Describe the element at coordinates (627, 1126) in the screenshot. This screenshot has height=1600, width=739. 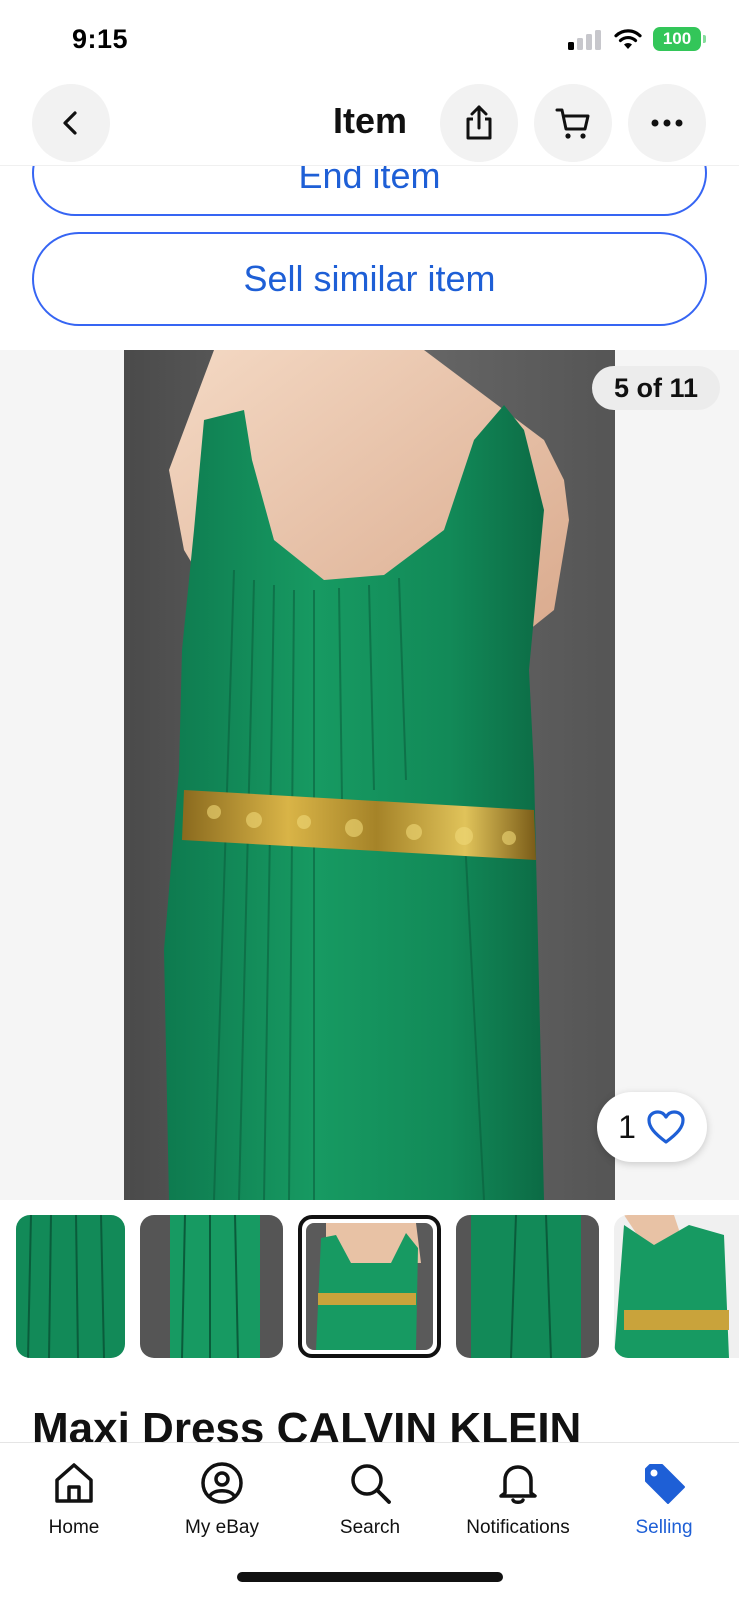
I see `watch-count: 1` at that location.